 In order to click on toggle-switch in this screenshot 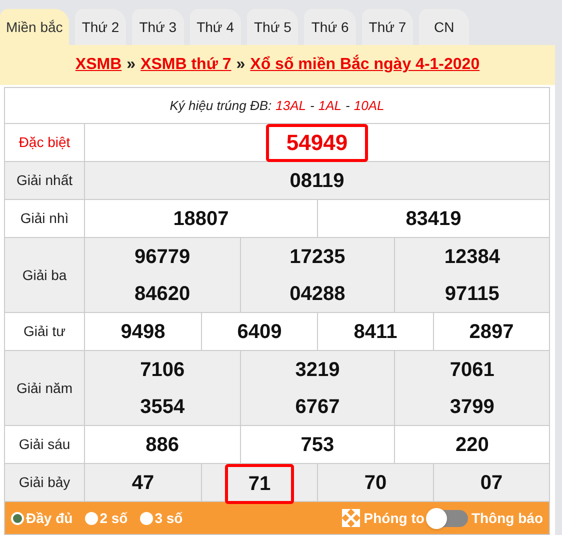, I will do `click(448, 518)`.